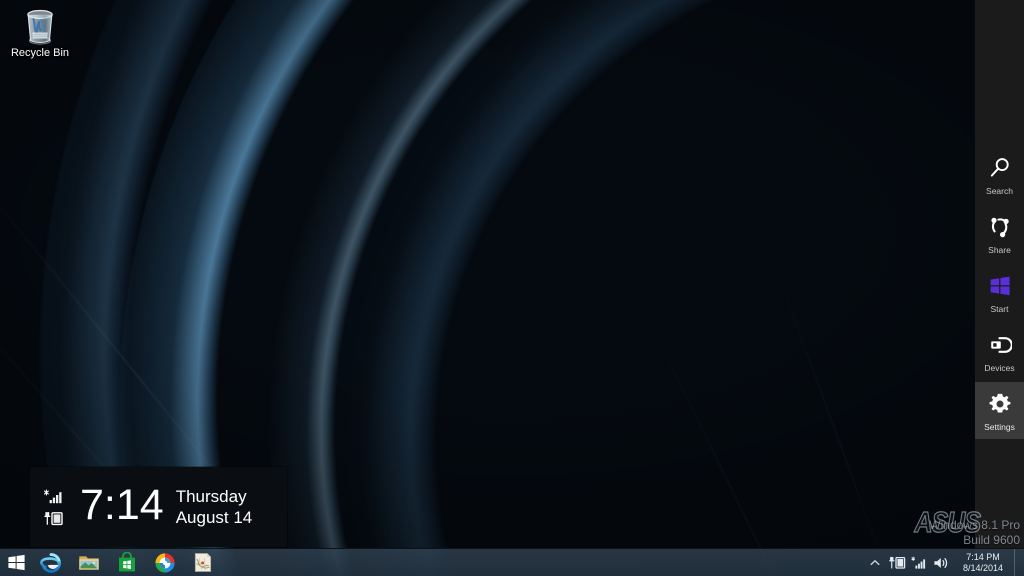 The image size is (1024, 576). I want to click on watermark-line-1: Windows 8.1 Pro, so click(974, 525).